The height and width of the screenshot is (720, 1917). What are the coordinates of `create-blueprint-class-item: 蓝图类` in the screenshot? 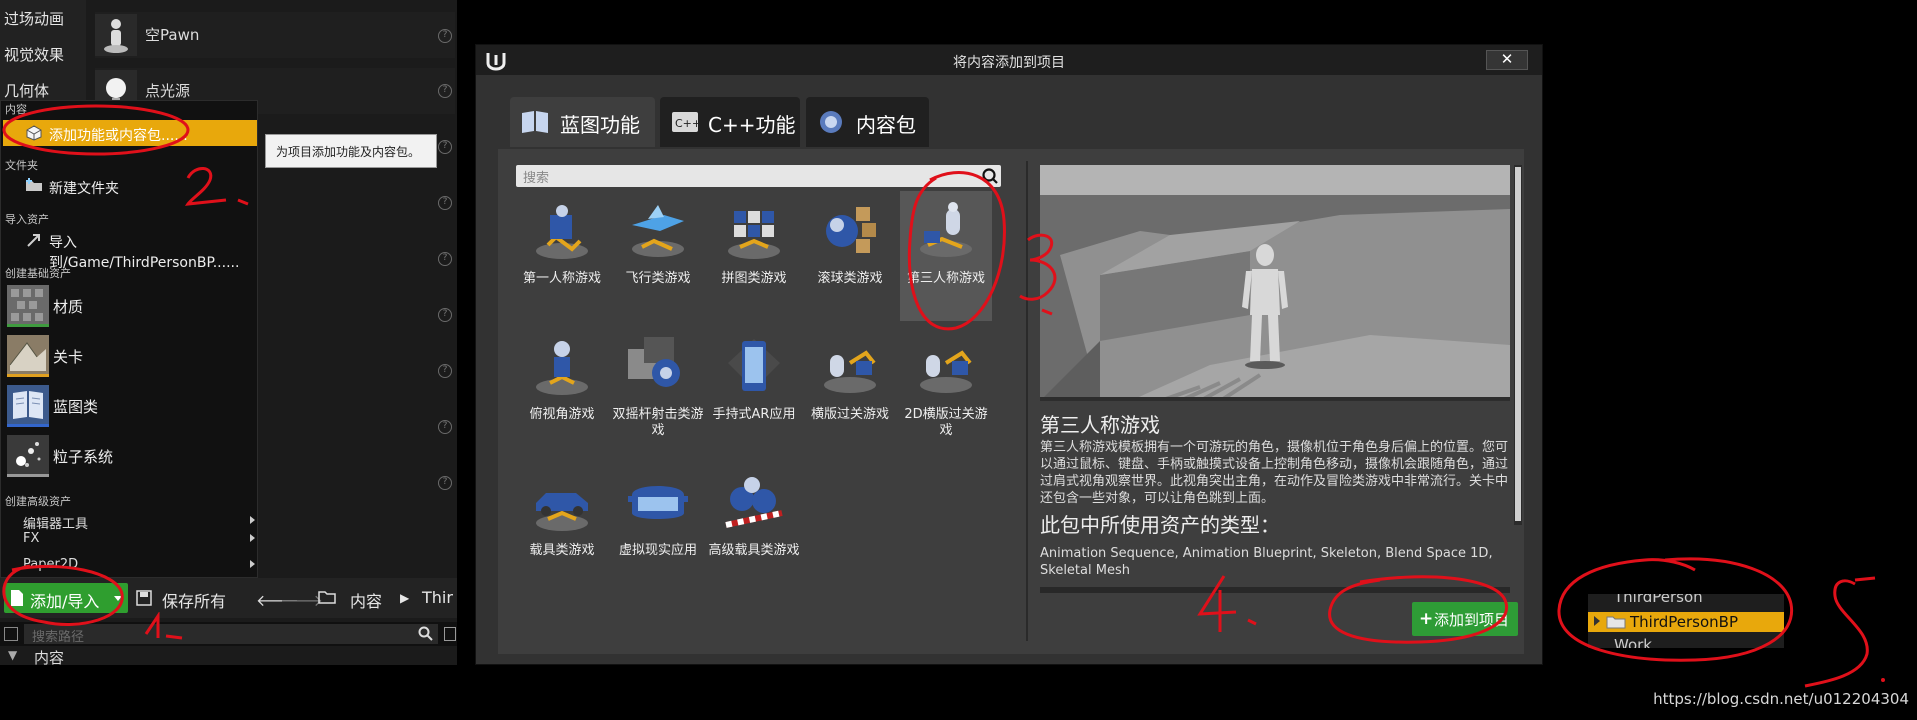 It's located at (131, 406).